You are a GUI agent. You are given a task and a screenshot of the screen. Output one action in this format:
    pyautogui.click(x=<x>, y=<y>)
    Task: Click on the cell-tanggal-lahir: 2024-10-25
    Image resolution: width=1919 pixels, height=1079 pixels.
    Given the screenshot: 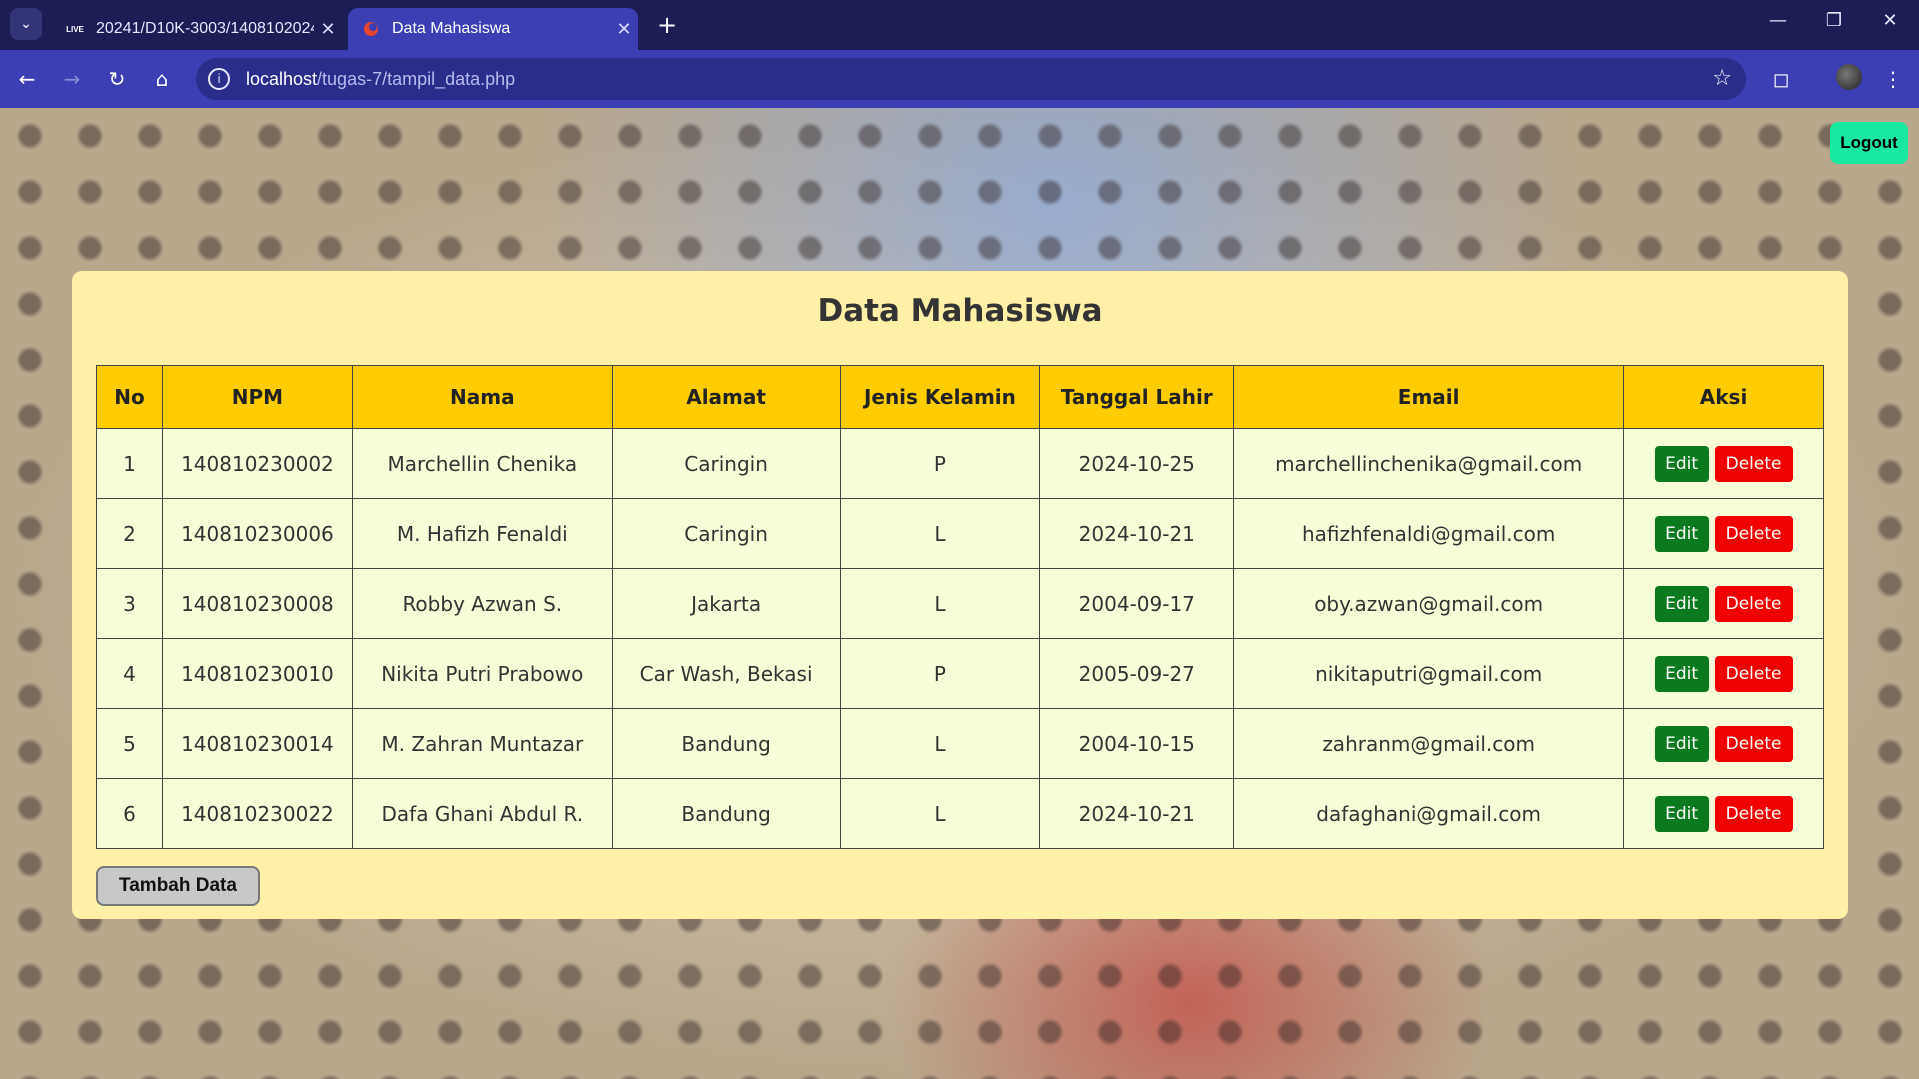 What is the action you would take?
    pyautogui.click(x=1137, y=463)
    